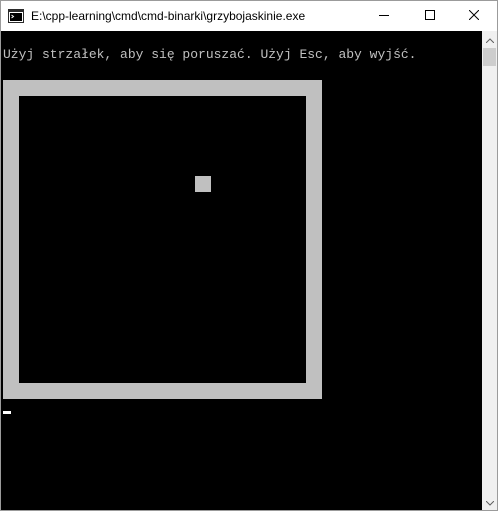  I want to click on scroll-down-button, so click(489, 502).